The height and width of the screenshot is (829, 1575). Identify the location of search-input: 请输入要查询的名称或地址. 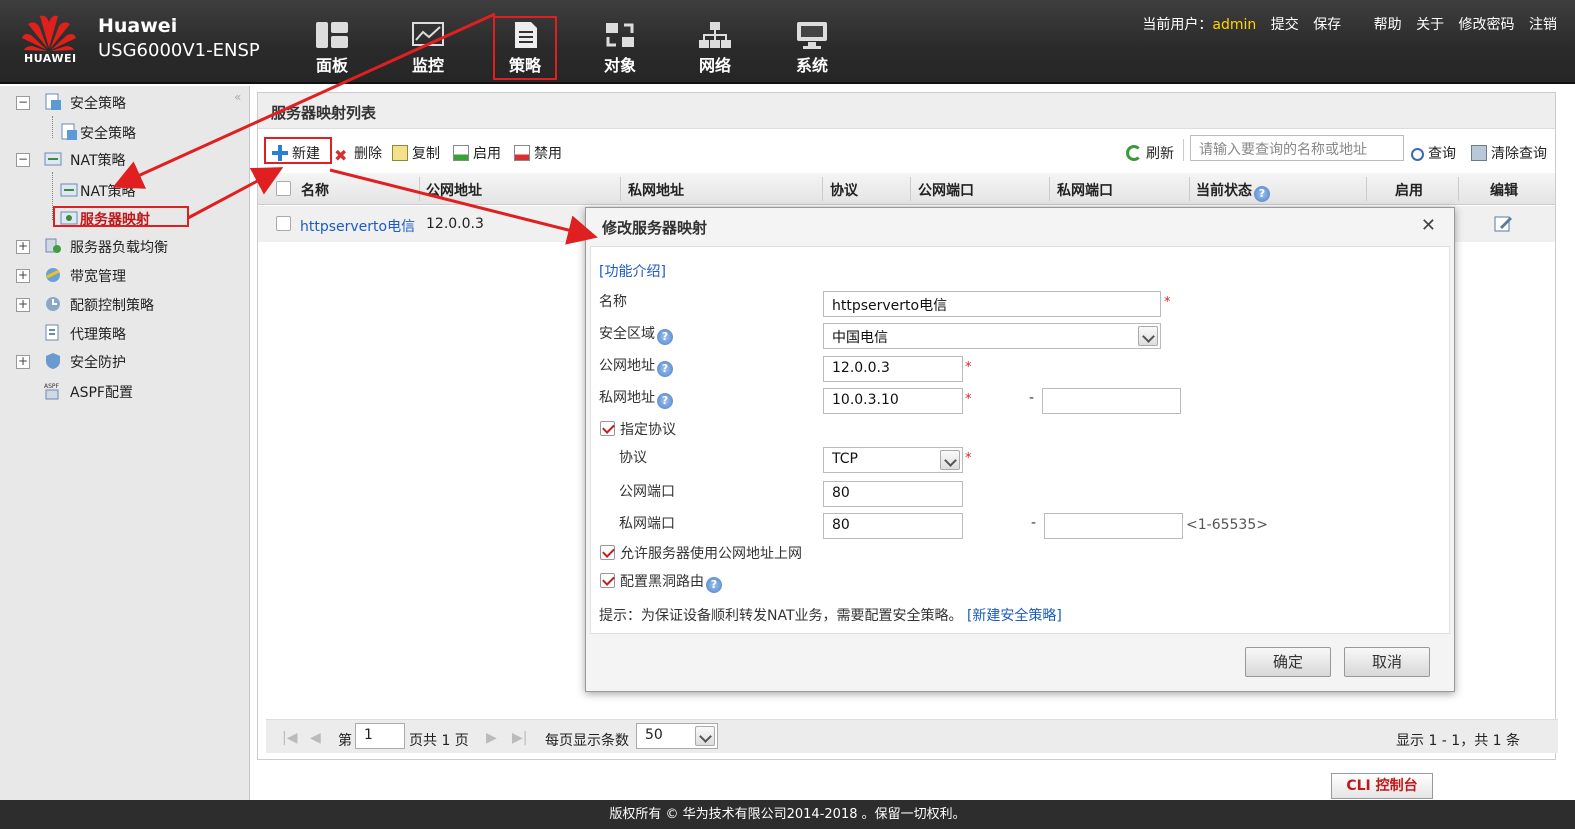
(1297, 148).